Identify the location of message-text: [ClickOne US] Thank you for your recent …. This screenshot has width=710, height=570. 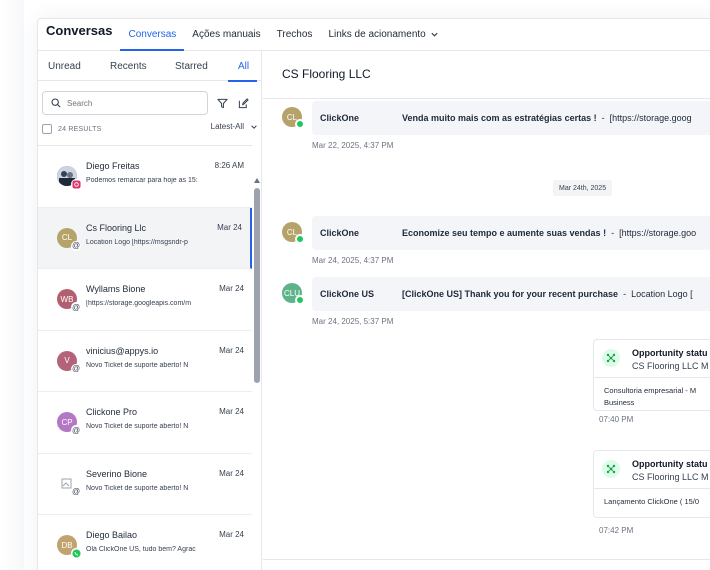
(547, 294).